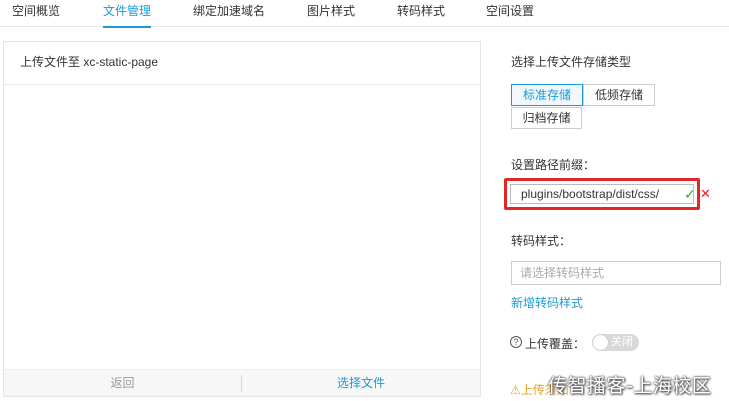 This screenshot has height=401, width=729. I want to click on tab-space-settings: 空间设置, so click(510, 13).